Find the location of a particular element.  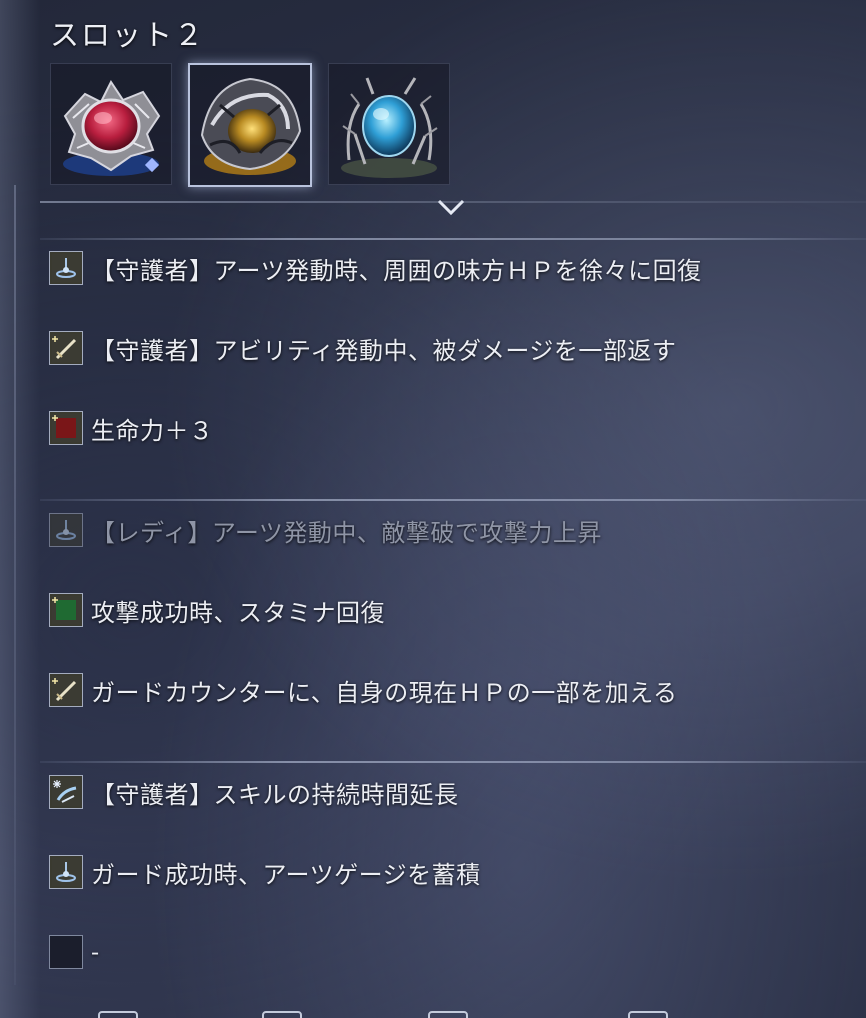

relic-slot-row is located at coordinates (258, 125).